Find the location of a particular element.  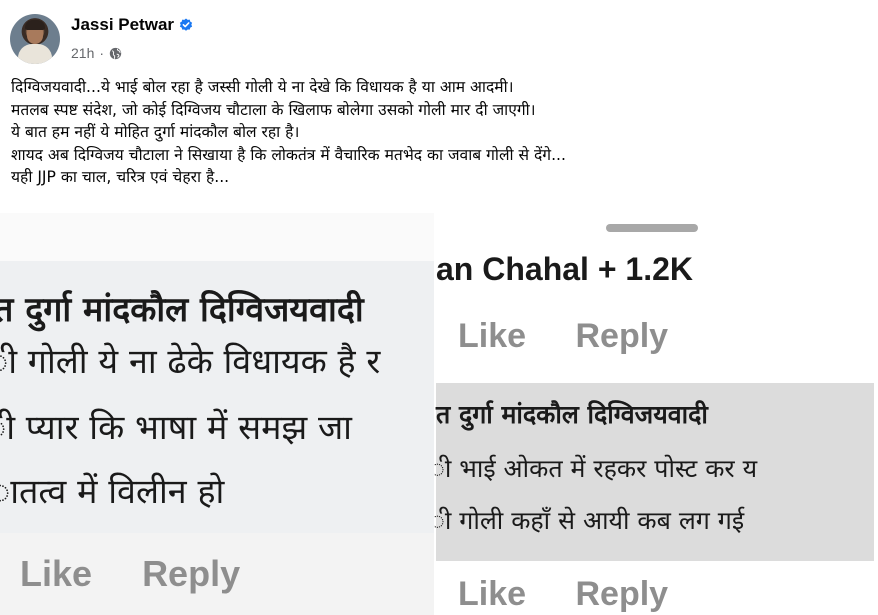

author-name-row: Jassi Petwar is located at coordinates (132, 25).